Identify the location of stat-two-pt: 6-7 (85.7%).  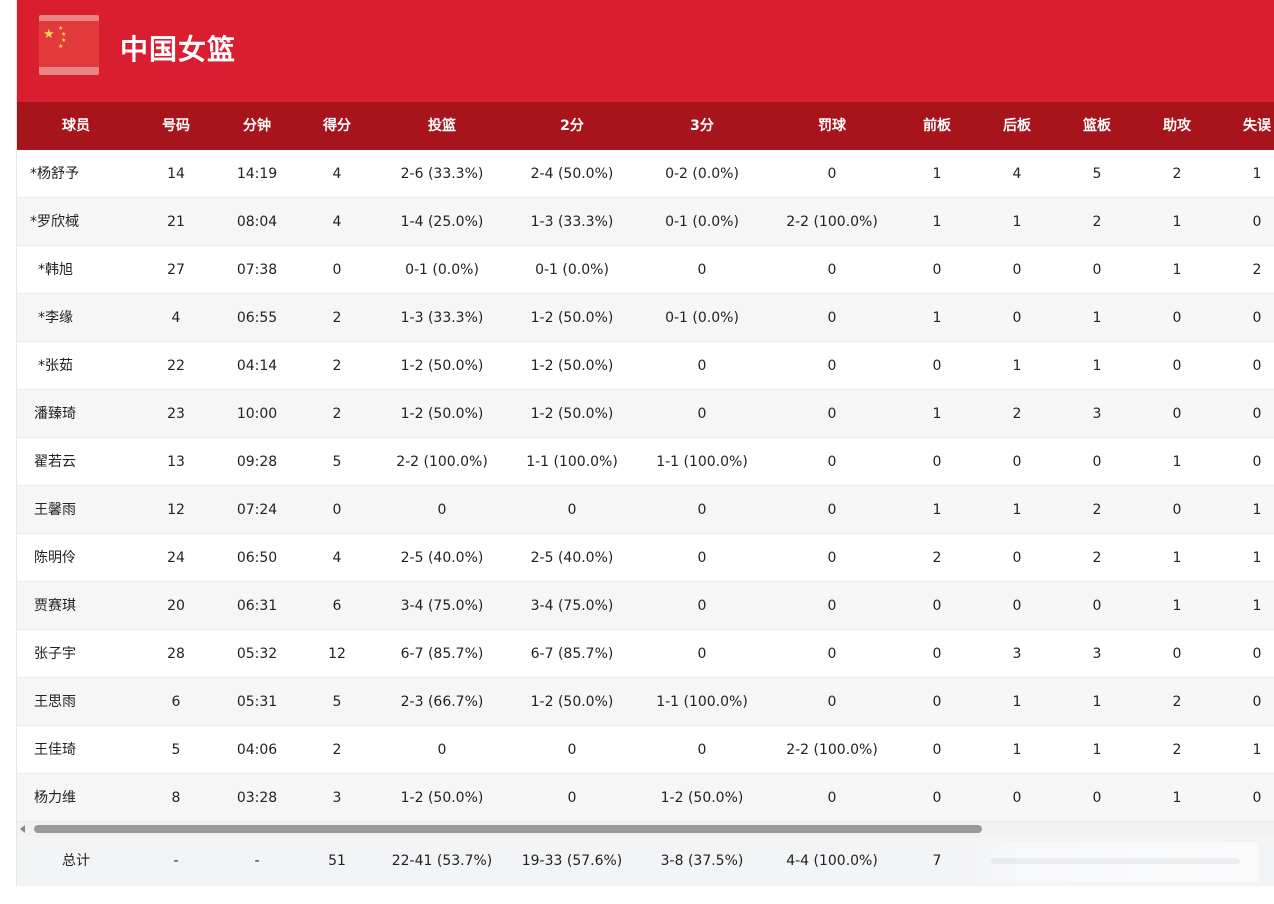
(572, 654).